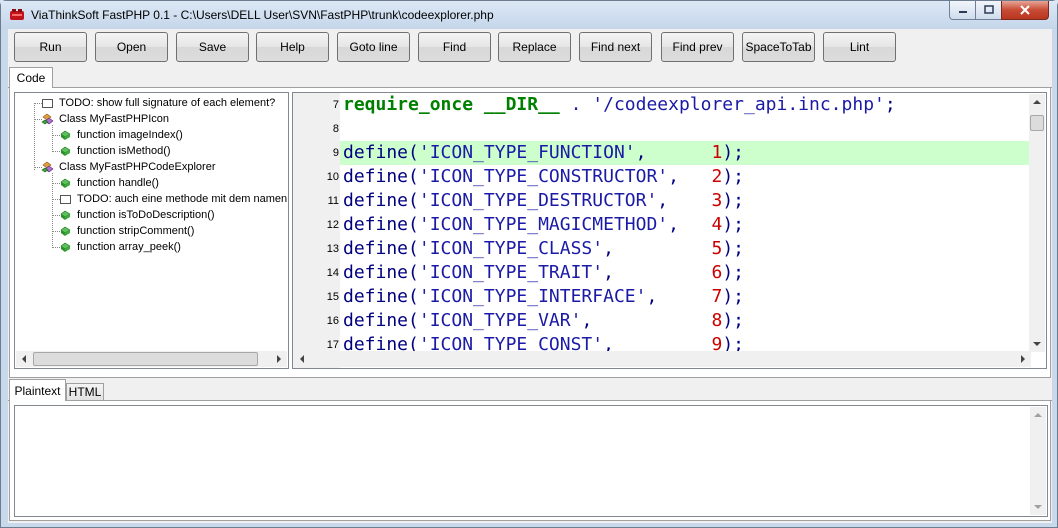 The height and width of the screenshot is (528, 1058). Describe the element at coordinates (137, 215) in the screenshot. I see `tree-item-function: function isToDoDescription()` at that location.